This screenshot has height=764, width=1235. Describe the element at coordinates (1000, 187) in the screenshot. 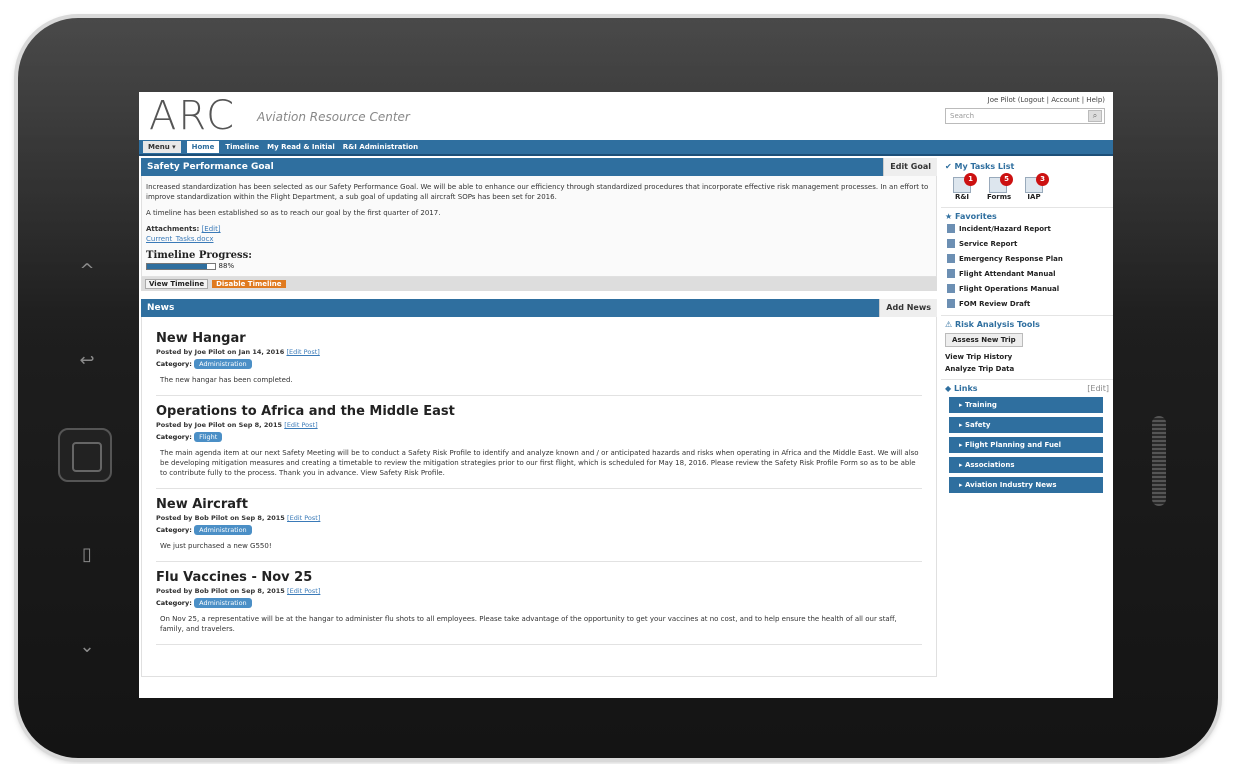

I see `task-forms: 5 Forms` at that location.